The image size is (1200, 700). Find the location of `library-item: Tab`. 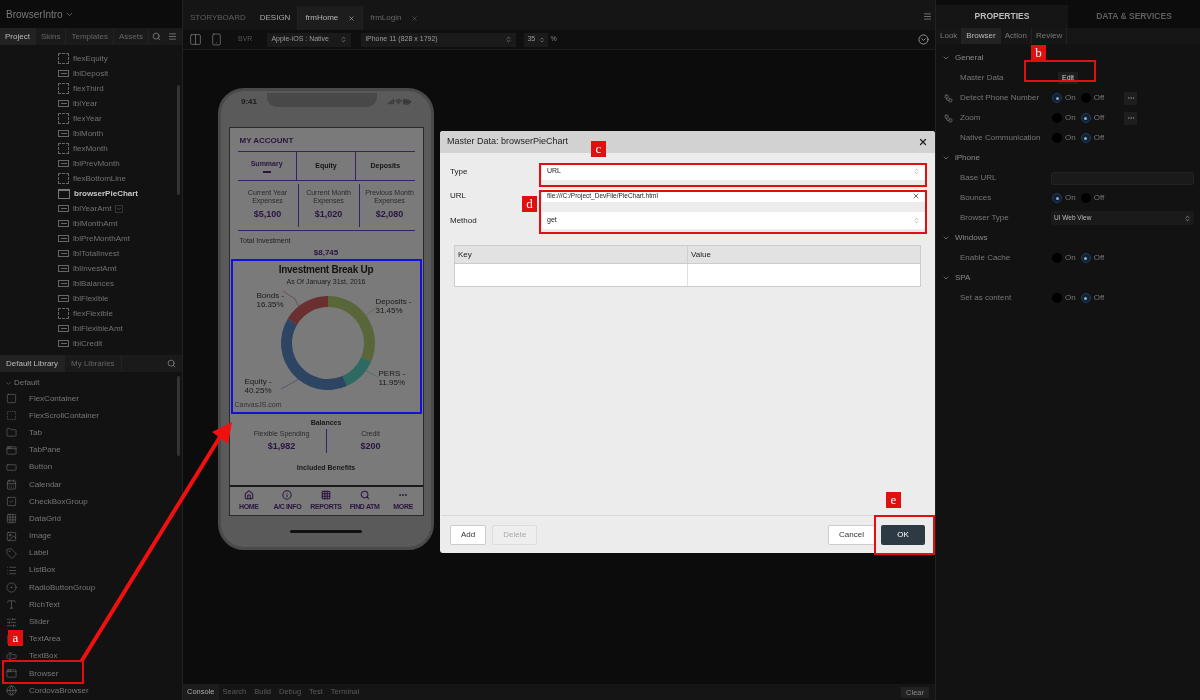

library-item: Tab is located at coordinates (35, 432).